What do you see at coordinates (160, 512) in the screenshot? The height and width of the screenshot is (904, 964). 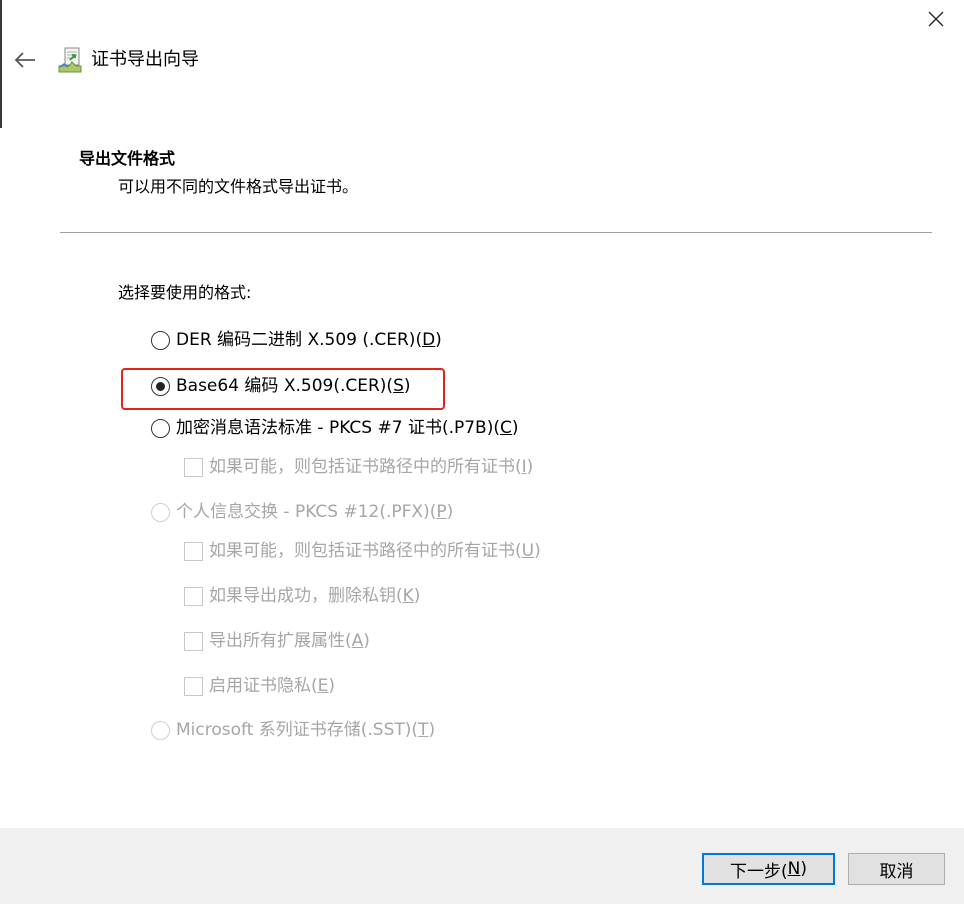 I see `radio-pfx-indicator` at bounding box center [160, 512].